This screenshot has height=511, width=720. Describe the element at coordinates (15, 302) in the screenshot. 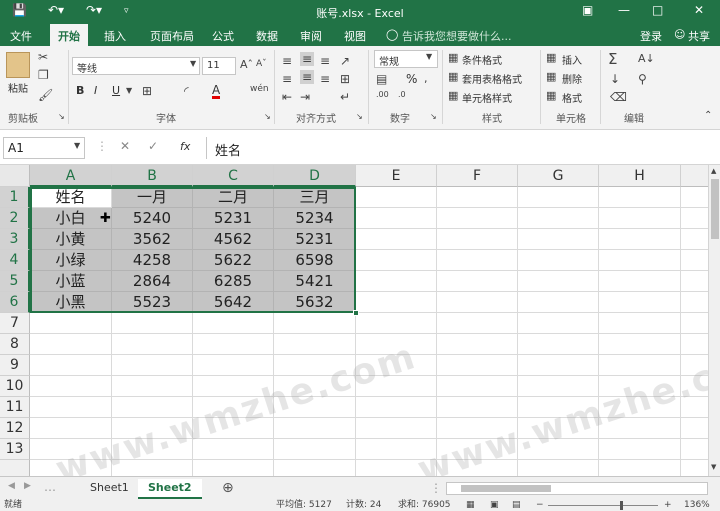

I see `row-header: 6` at that location.